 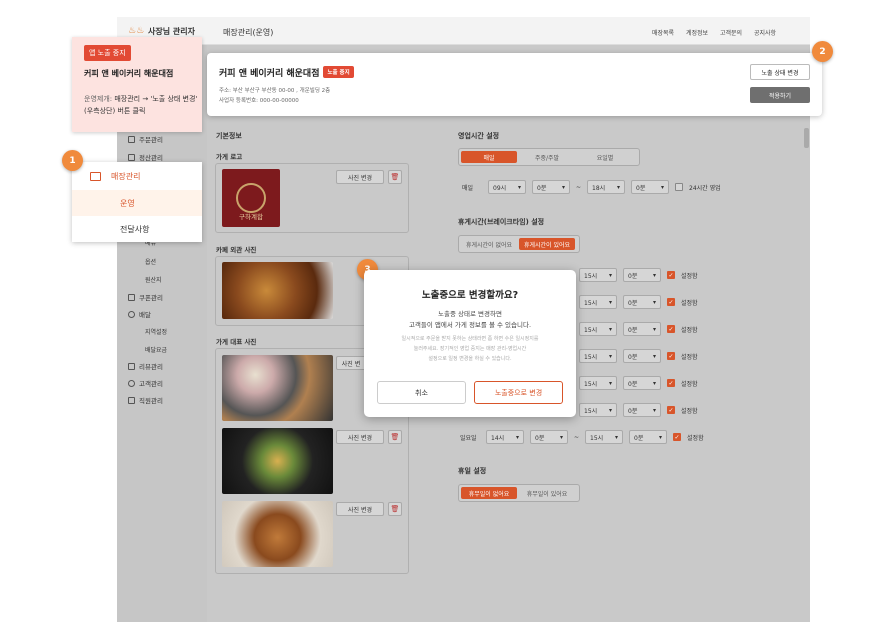 I want to click on sidebar-item-orders: 주문관리, so click(x=145, y=139).